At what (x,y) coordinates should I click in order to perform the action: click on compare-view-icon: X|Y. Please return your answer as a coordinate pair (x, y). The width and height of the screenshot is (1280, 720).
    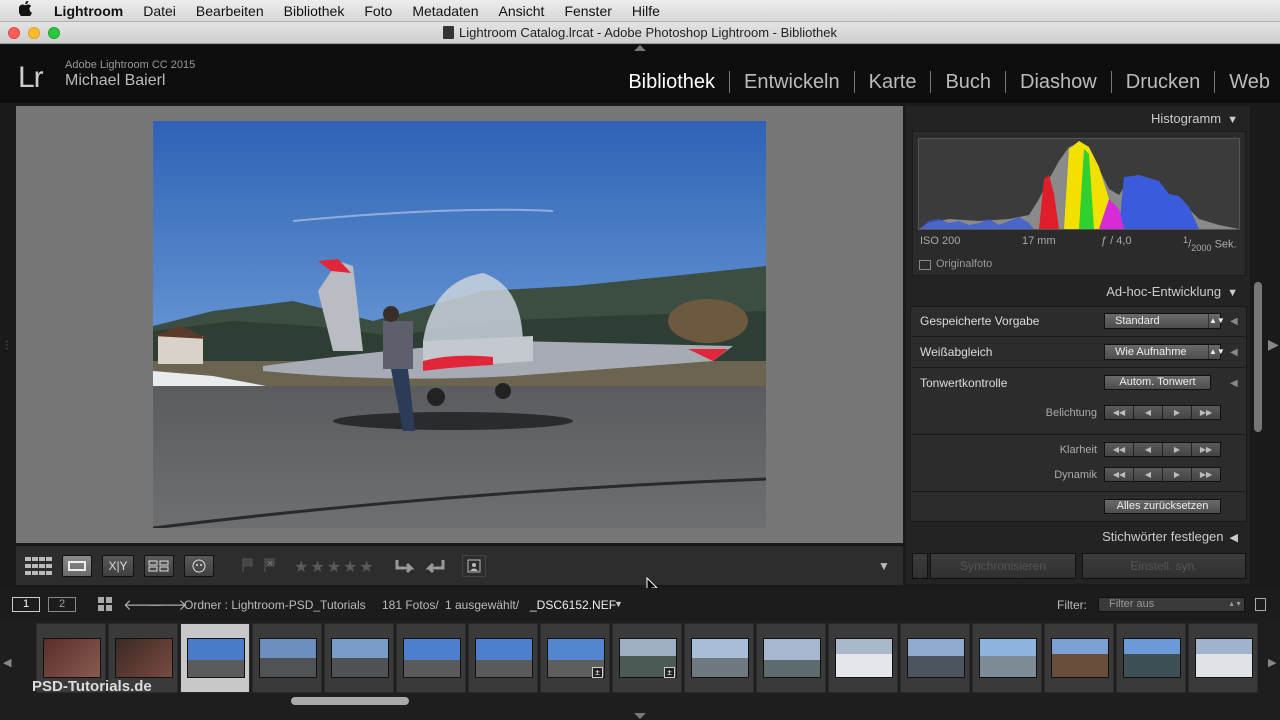
    Looking at the image, I should click on (118, 566).